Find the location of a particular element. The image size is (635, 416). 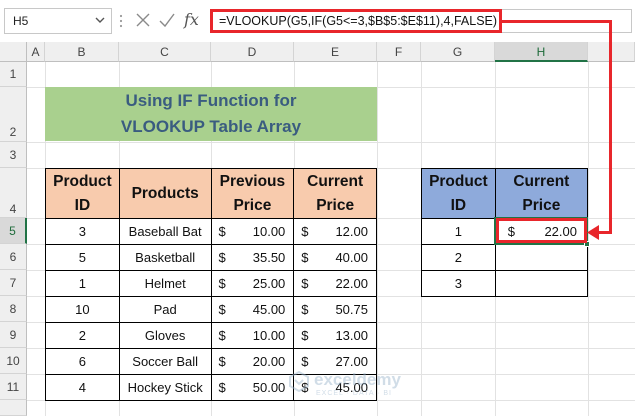

exceldemy-logo-icon is located at coordinates (299, 381).